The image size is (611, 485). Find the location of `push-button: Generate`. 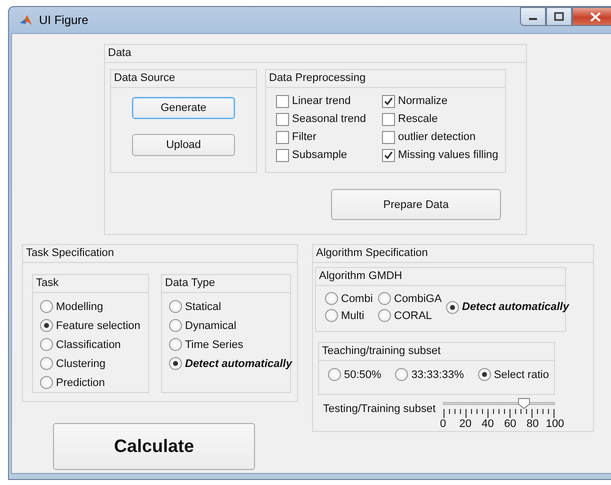

push-button: Generate is located at coordinates (183, 108).